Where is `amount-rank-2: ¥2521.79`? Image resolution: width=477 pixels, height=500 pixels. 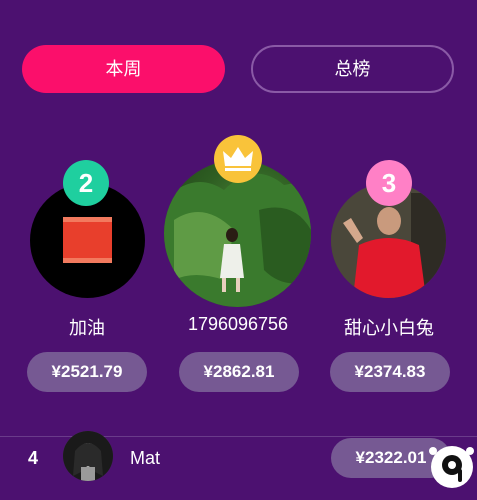 amount-rank-2: ¥2521.79 is located at coordinates (87, 372).